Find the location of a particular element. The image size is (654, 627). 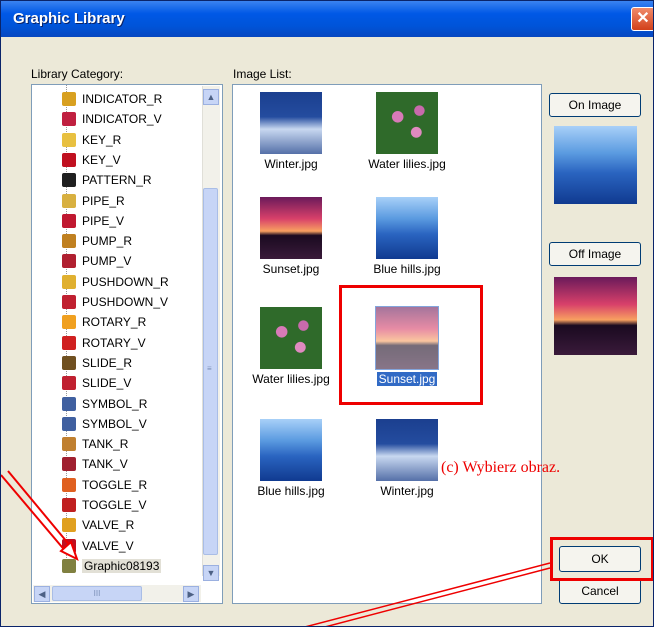

annotation-arrow-tree-edge is located at coordinates (40, 509).